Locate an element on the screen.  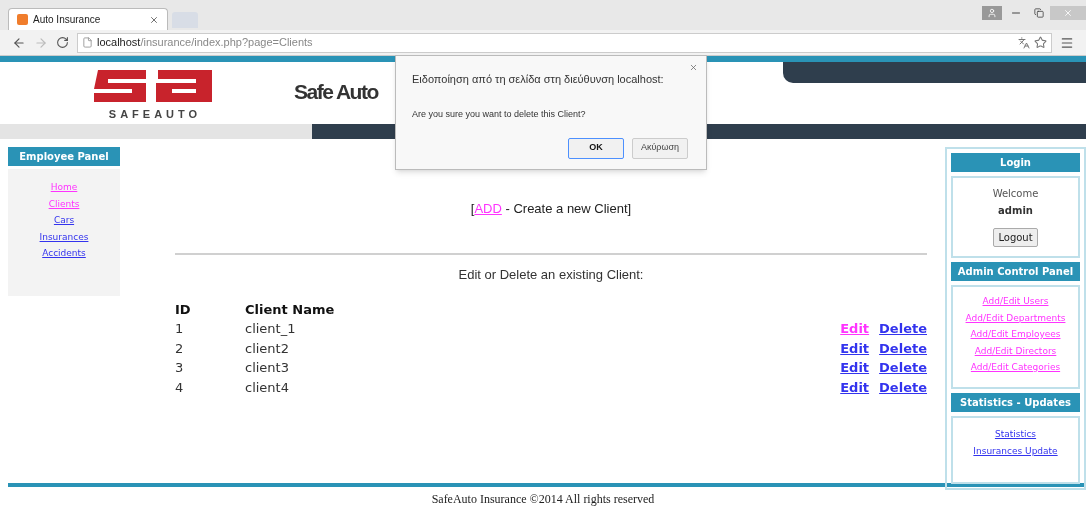
table-cell: 4 is located at coordinates (210, 387).